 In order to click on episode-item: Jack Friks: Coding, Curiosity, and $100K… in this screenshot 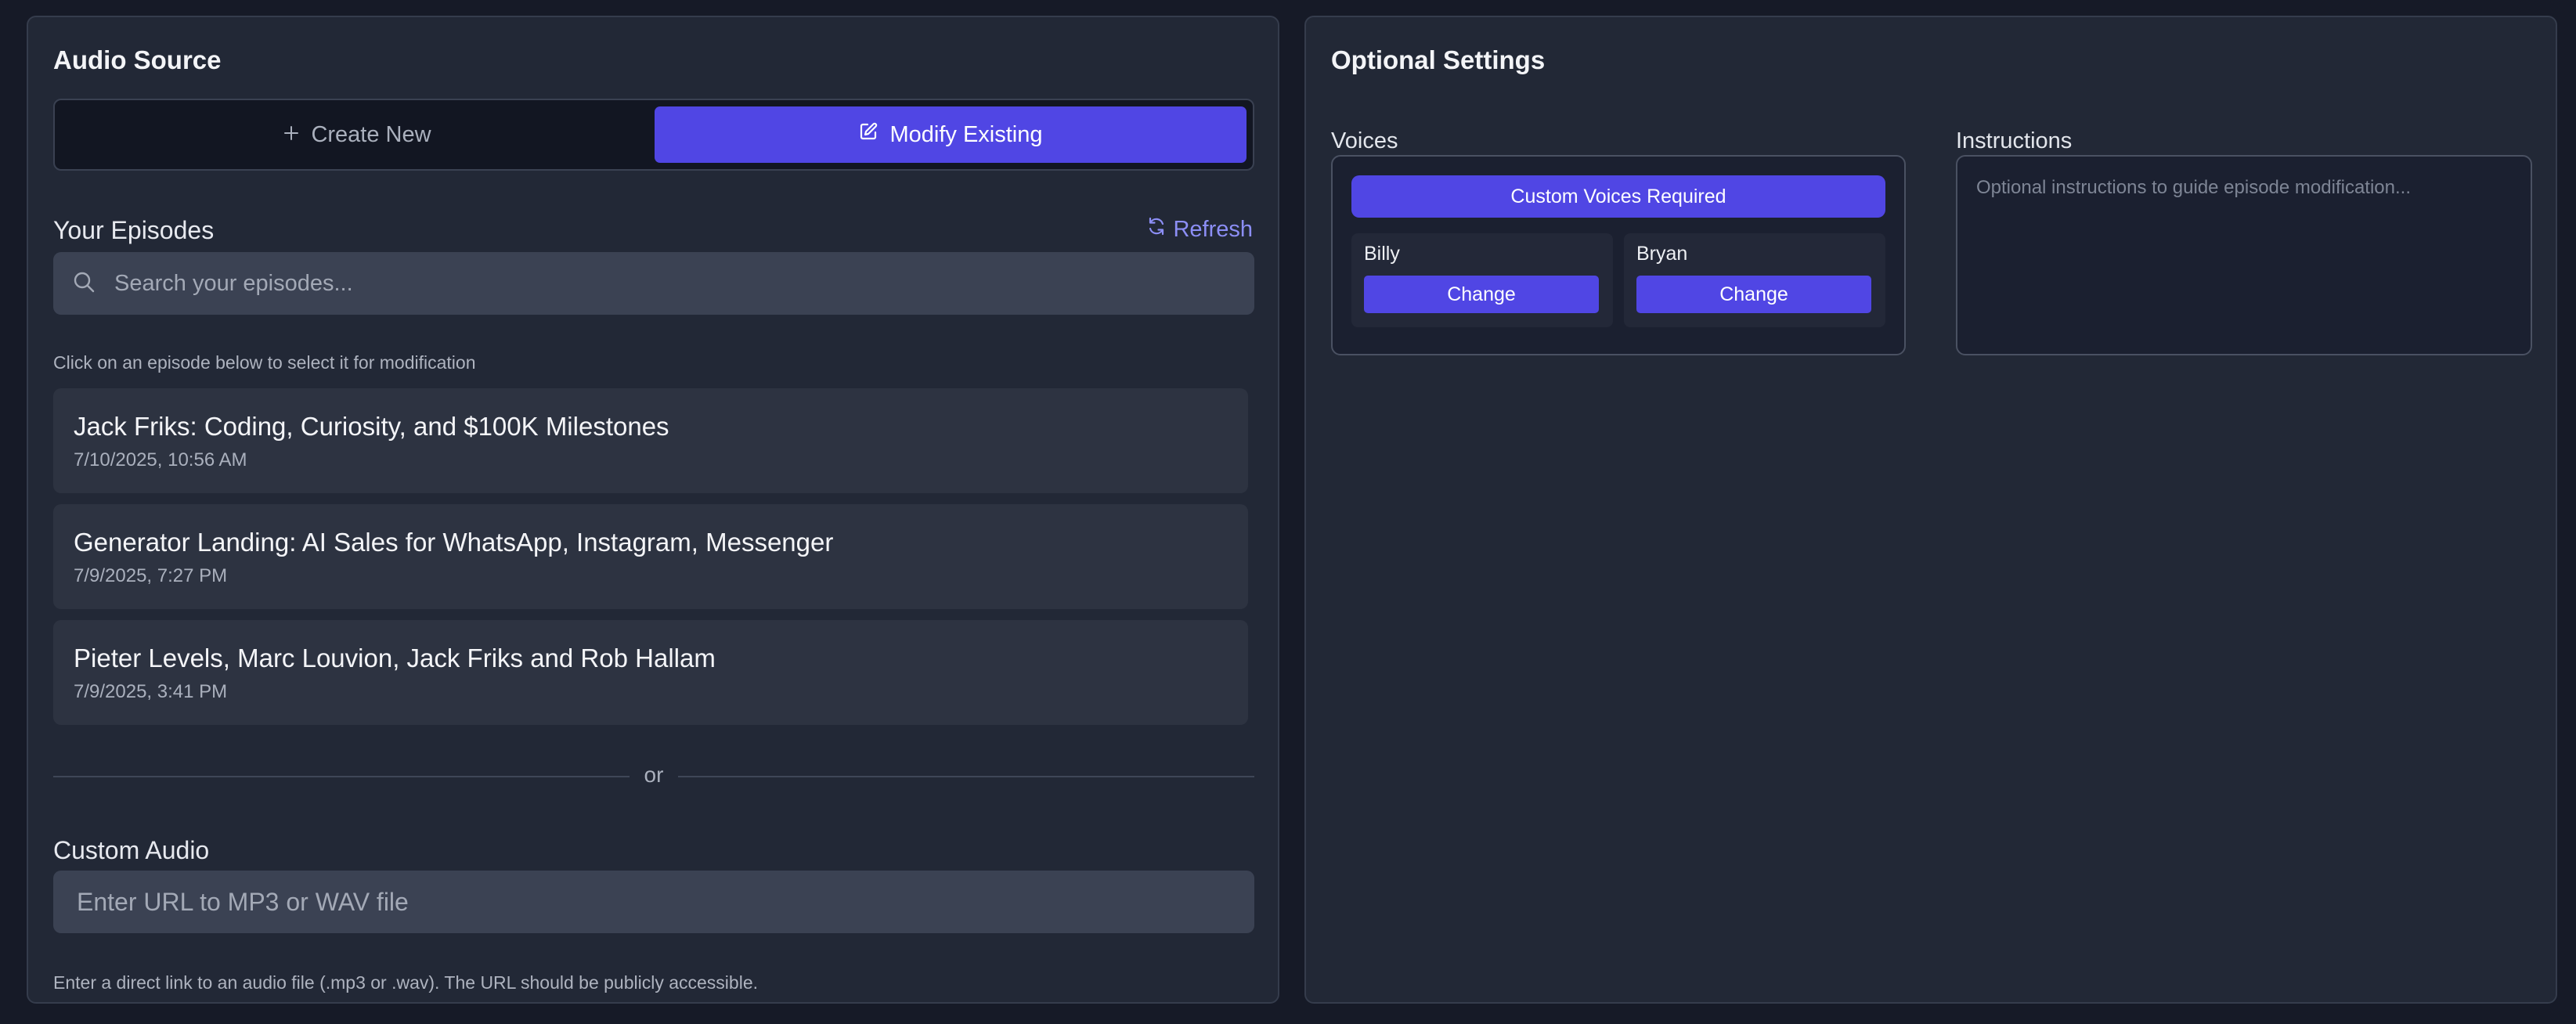, I will do `click(650, 440)`.